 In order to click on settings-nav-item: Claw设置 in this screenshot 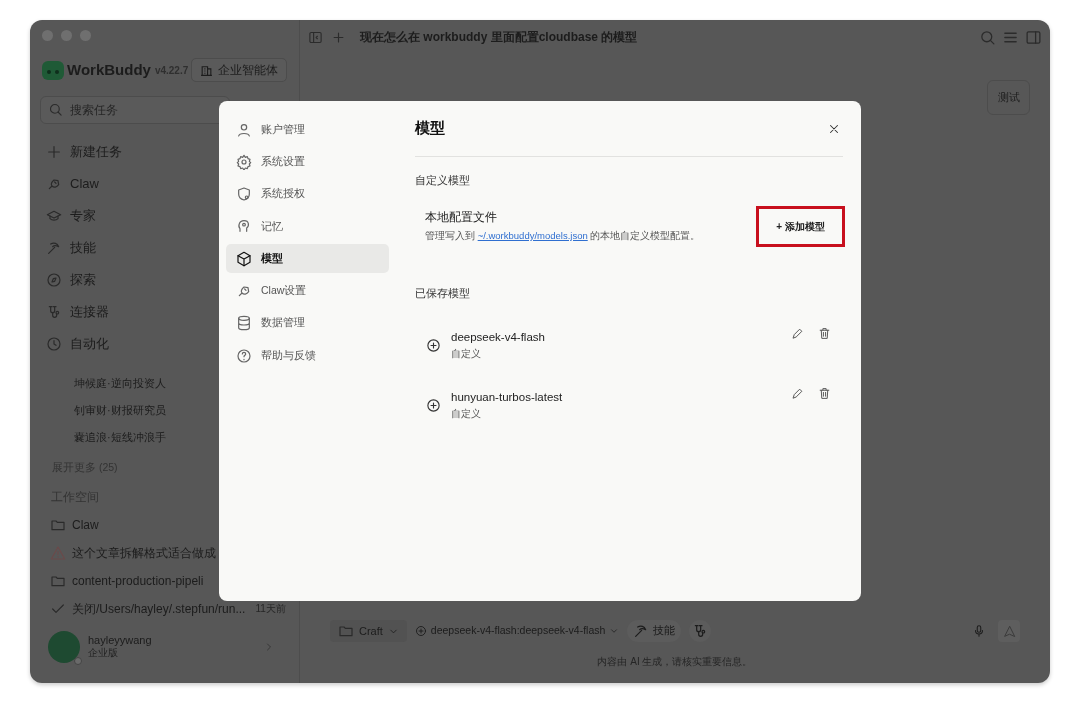, I will do `click(307, 291)`.